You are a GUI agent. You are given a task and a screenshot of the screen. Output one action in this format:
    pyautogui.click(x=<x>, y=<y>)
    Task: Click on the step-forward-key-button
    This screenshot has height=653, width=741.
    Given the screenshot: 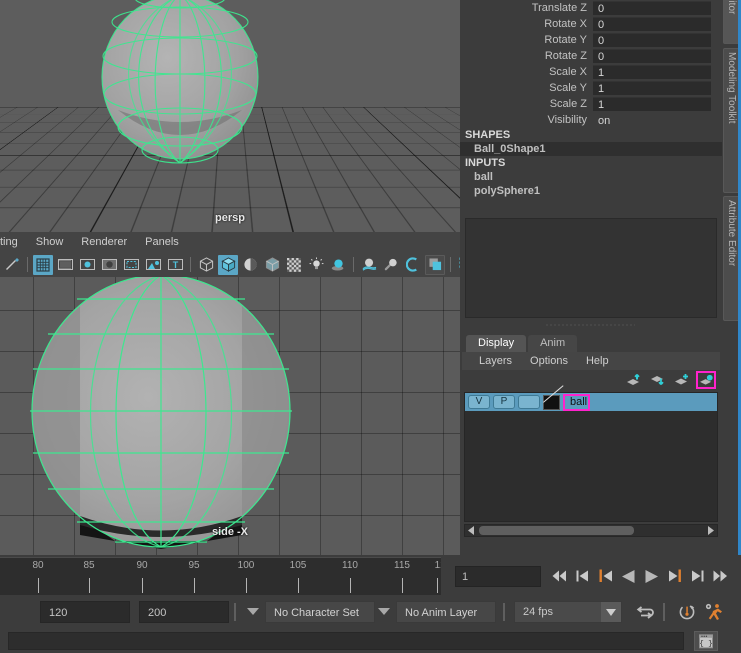 What is the action you would take?
    pyautogui.click(x=674, y=576)
    